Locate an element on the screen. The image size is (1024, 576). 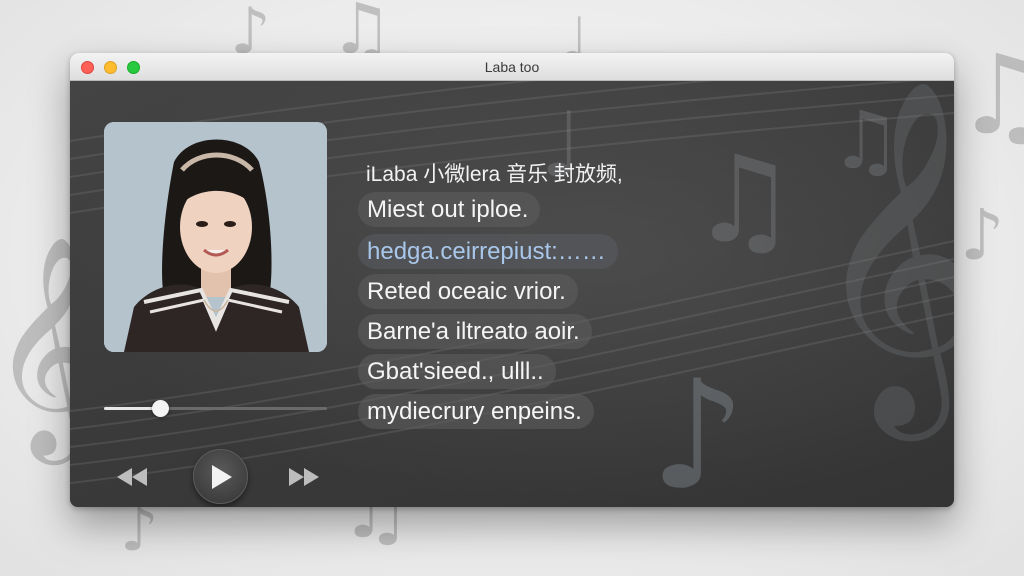
next-track-button is located at coordinates (304, 477).